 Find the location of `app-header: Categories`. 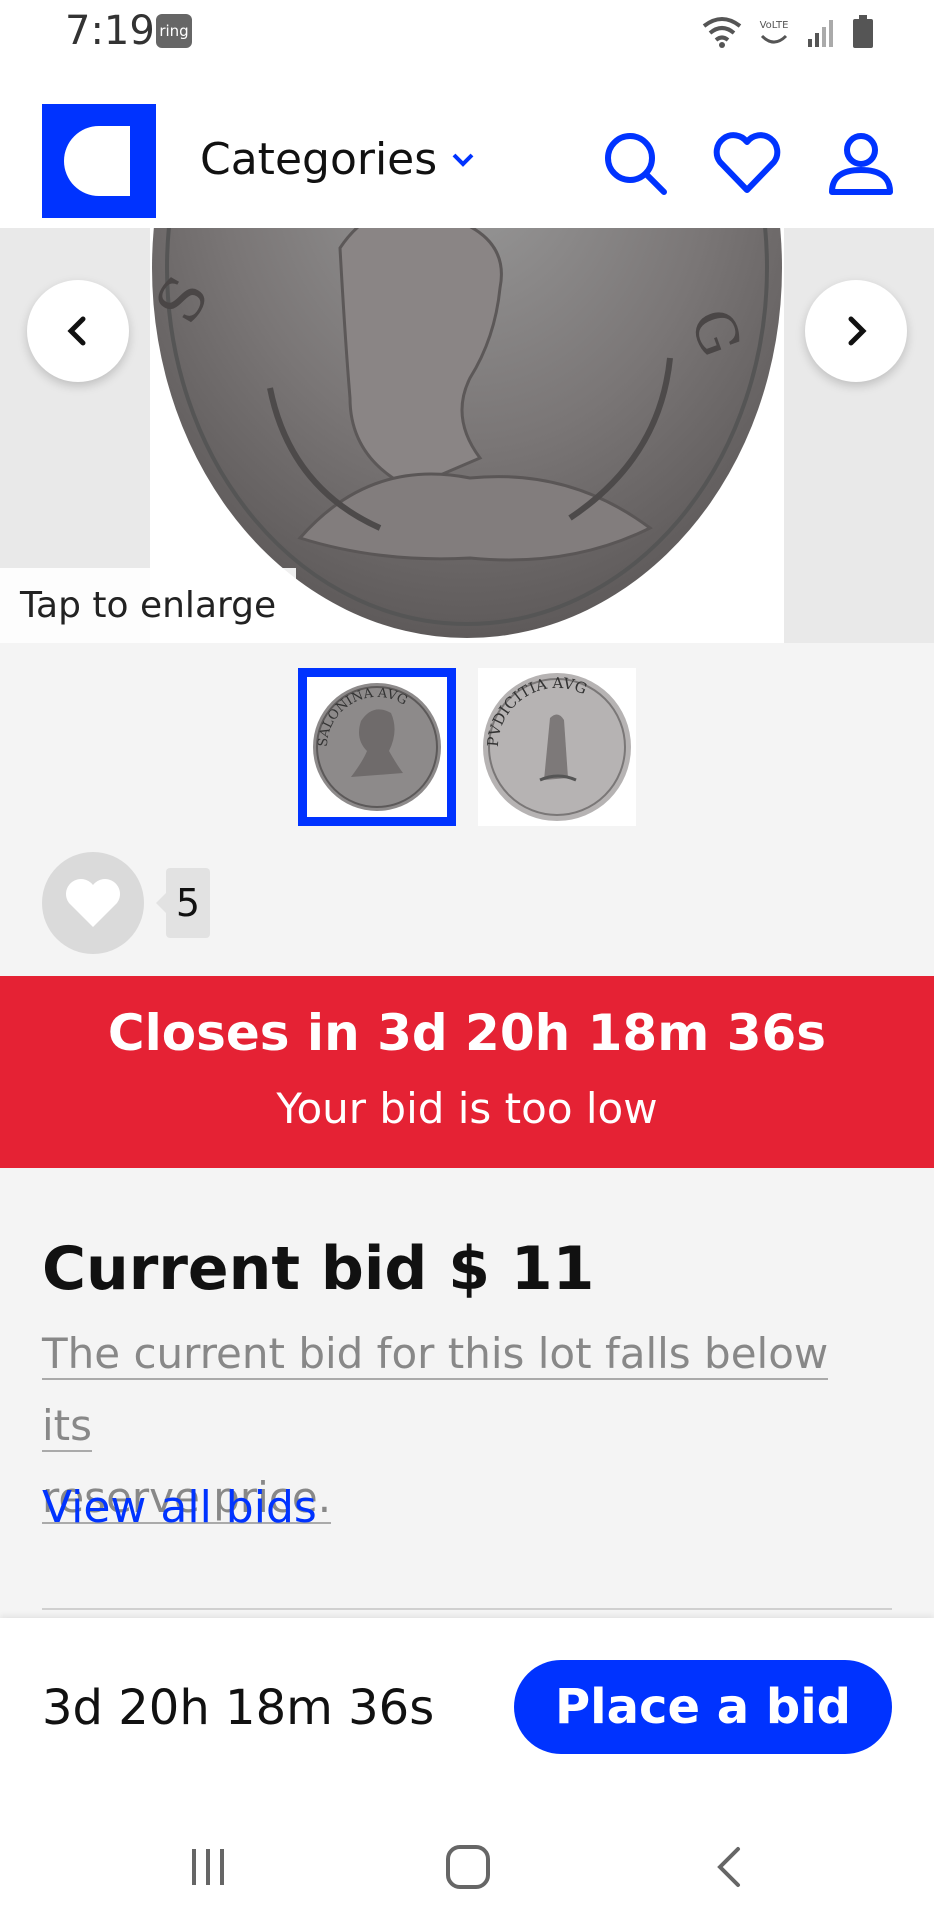

app-header: Categories is located at coordinates (467, 148).